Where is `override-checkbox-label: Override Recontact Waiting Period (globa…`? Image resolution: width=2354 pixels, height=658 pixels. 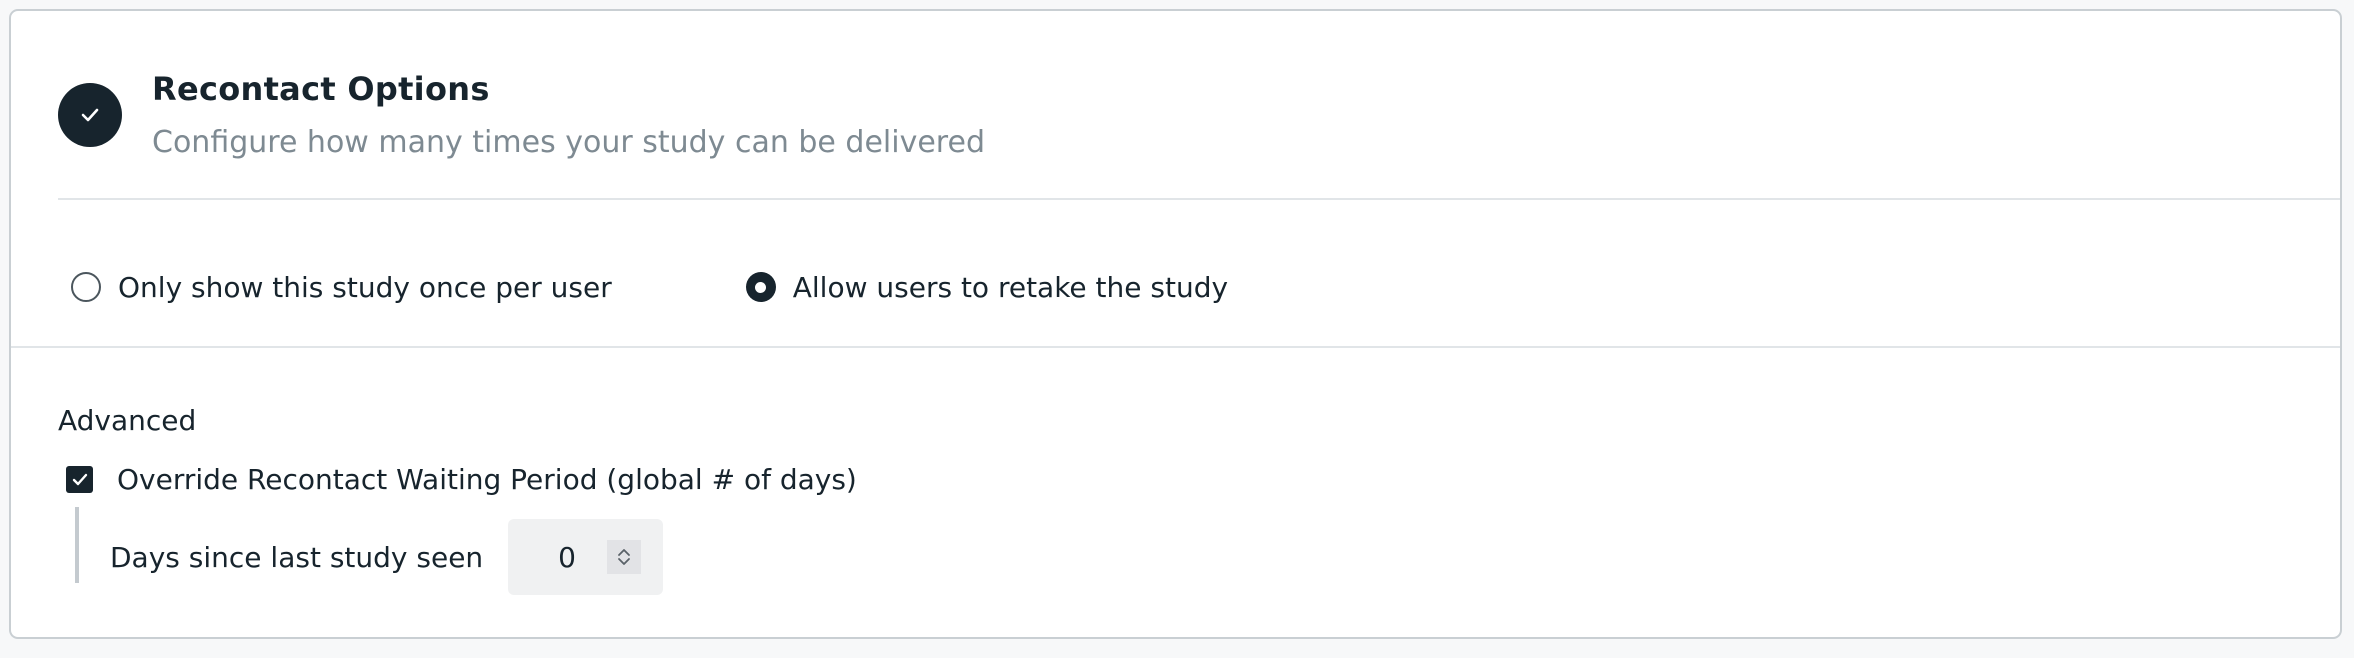 override-checkbox-label: Override Recontact Waiting Period (globa… is located at coordinates (487, 479).